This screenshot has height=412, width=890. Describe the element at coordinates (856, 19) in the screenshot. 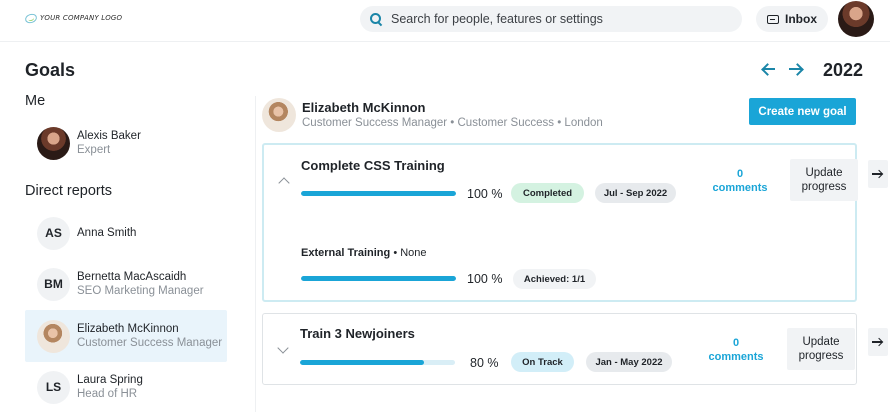

I see `user-avatar` at that location.